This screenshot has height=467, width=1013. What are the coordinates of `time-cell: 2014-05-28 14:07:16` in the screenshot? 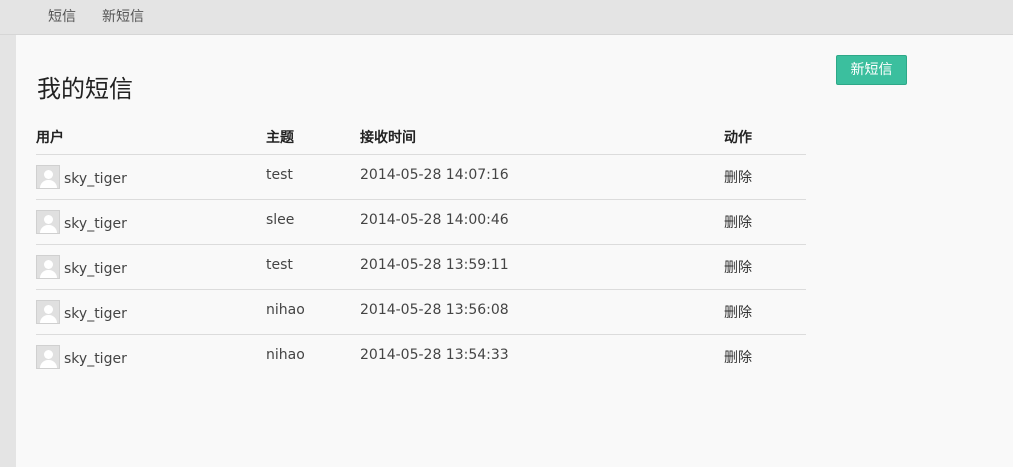 It's located at (542, 177).